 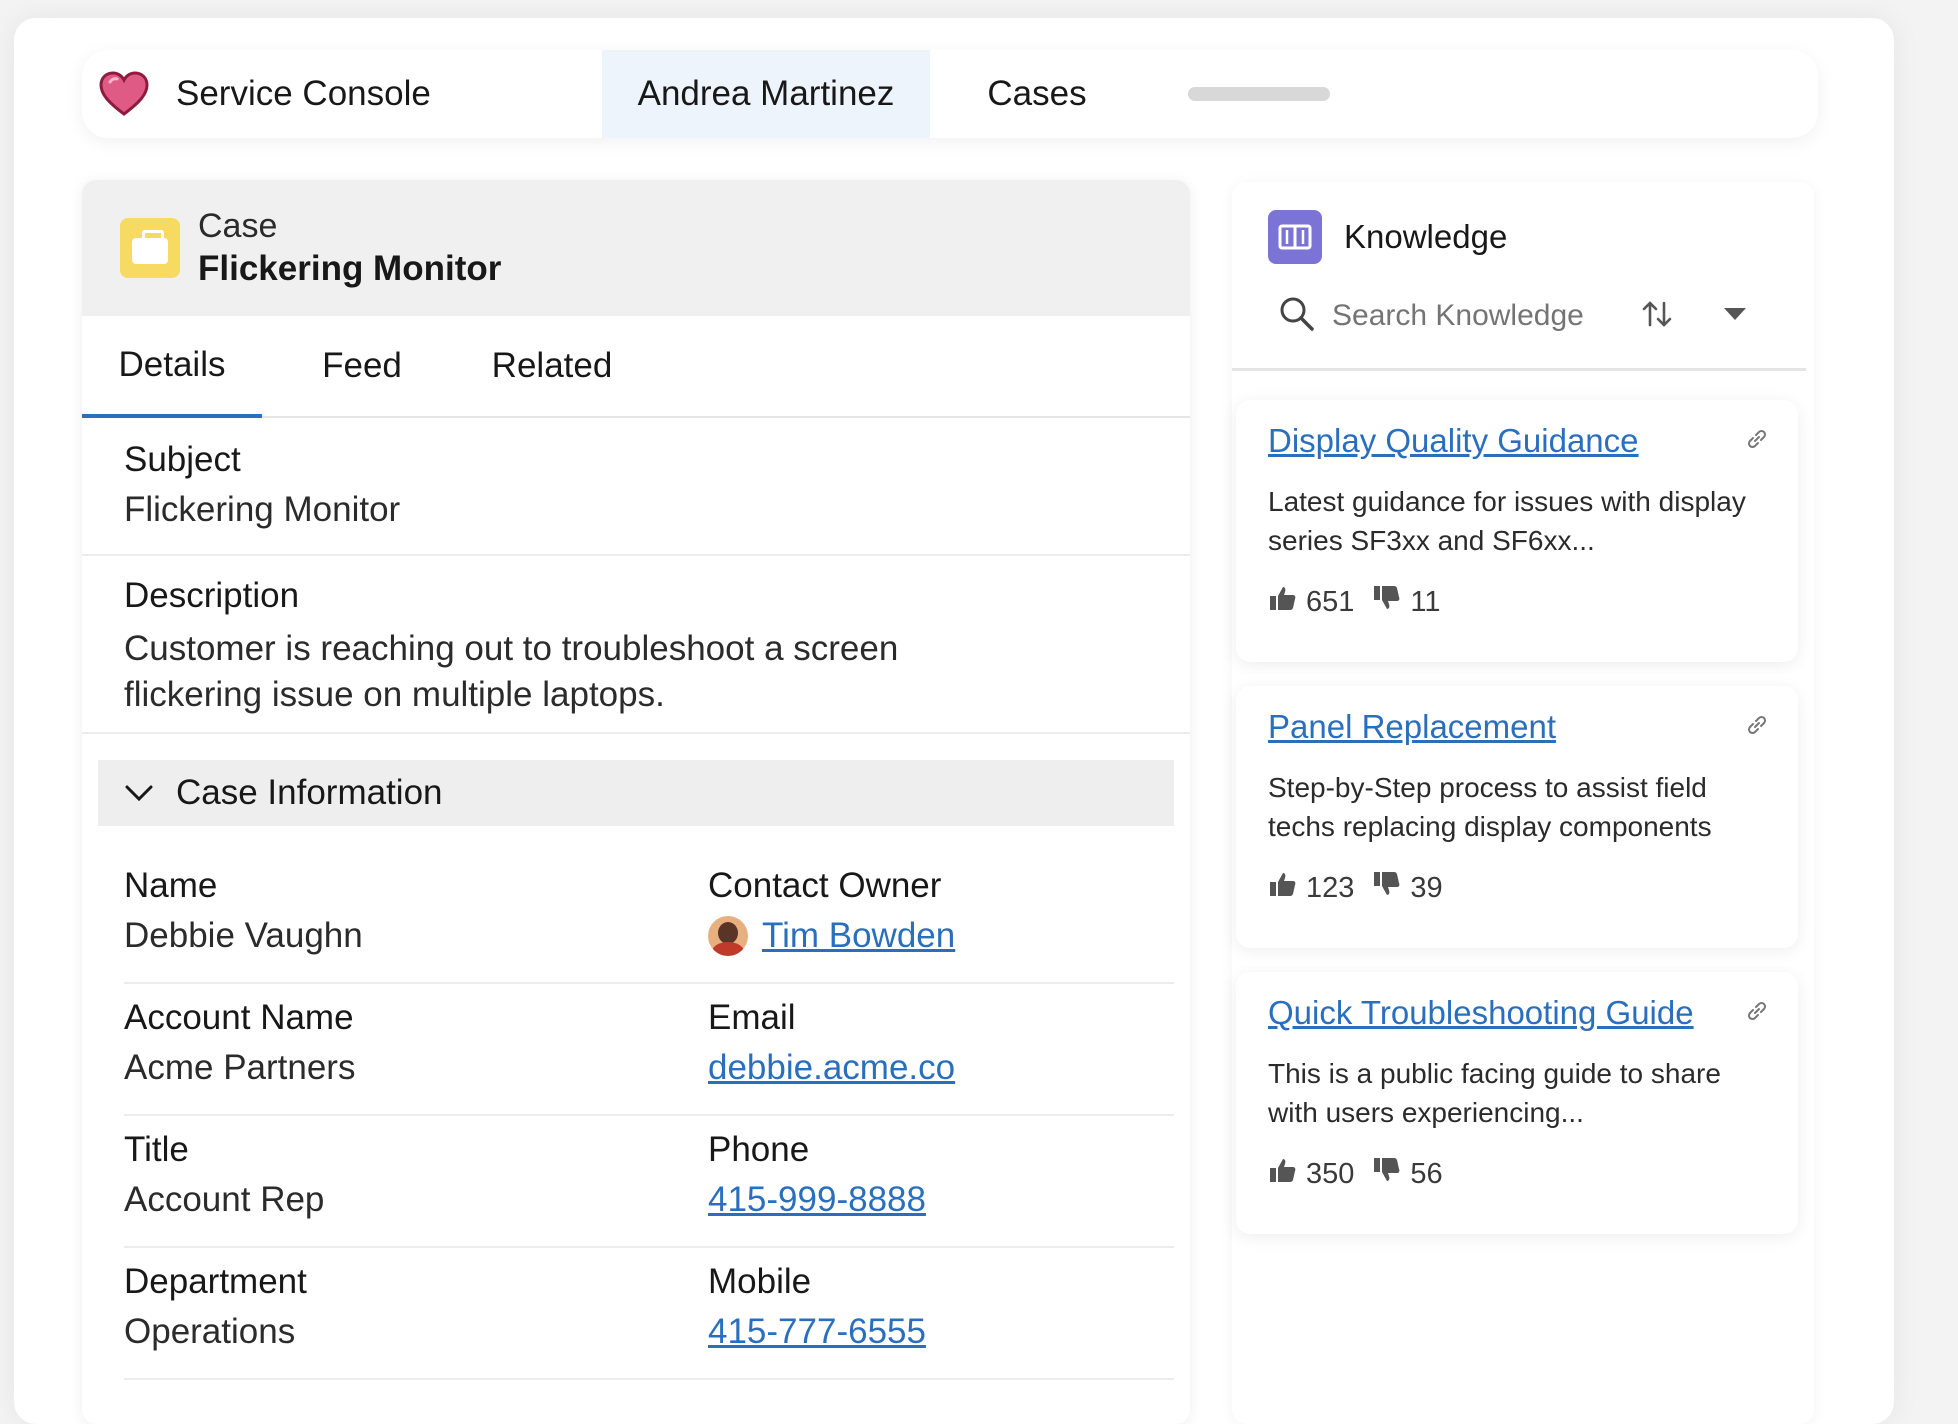 What do you see at coordinates (941, 1068) in the screenshot?
I see `email-link: debbie.acme.co` at bounding box center [941, 1068].